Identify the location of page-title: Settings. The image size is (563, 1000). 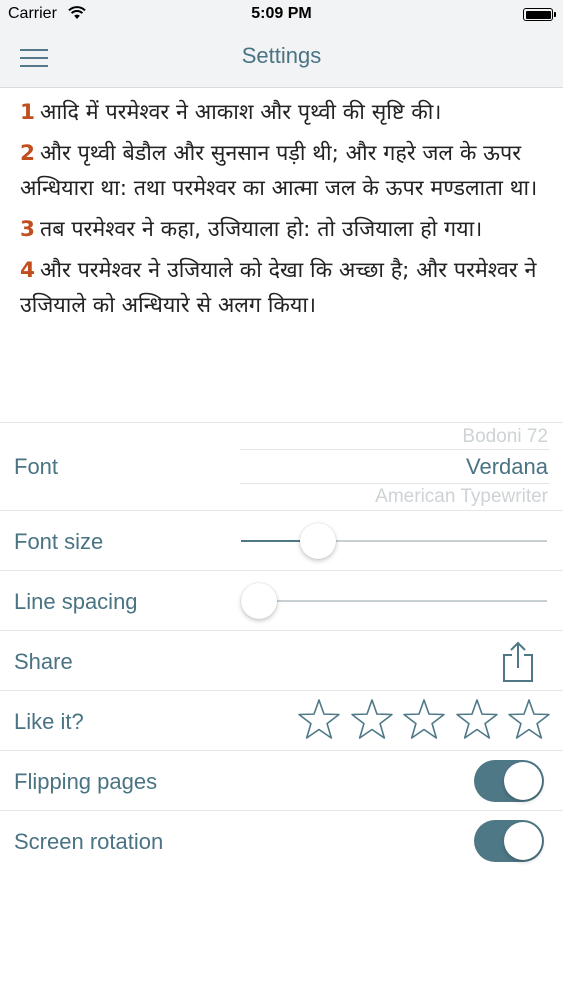
(281, 55).